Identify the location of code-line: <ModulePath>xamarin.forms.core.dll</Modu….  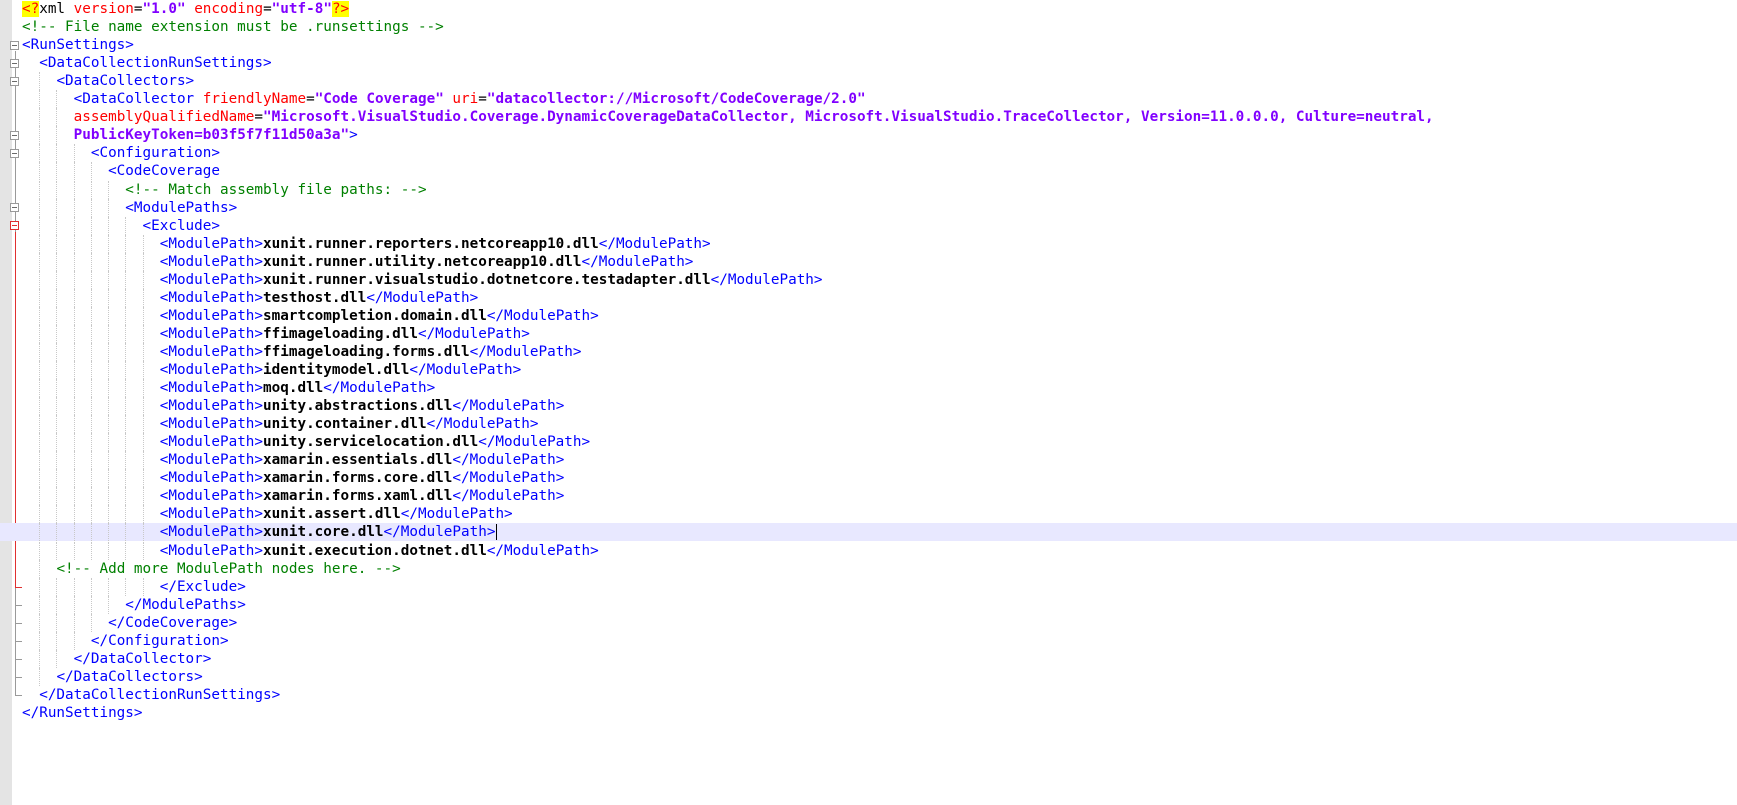
(868, 478).